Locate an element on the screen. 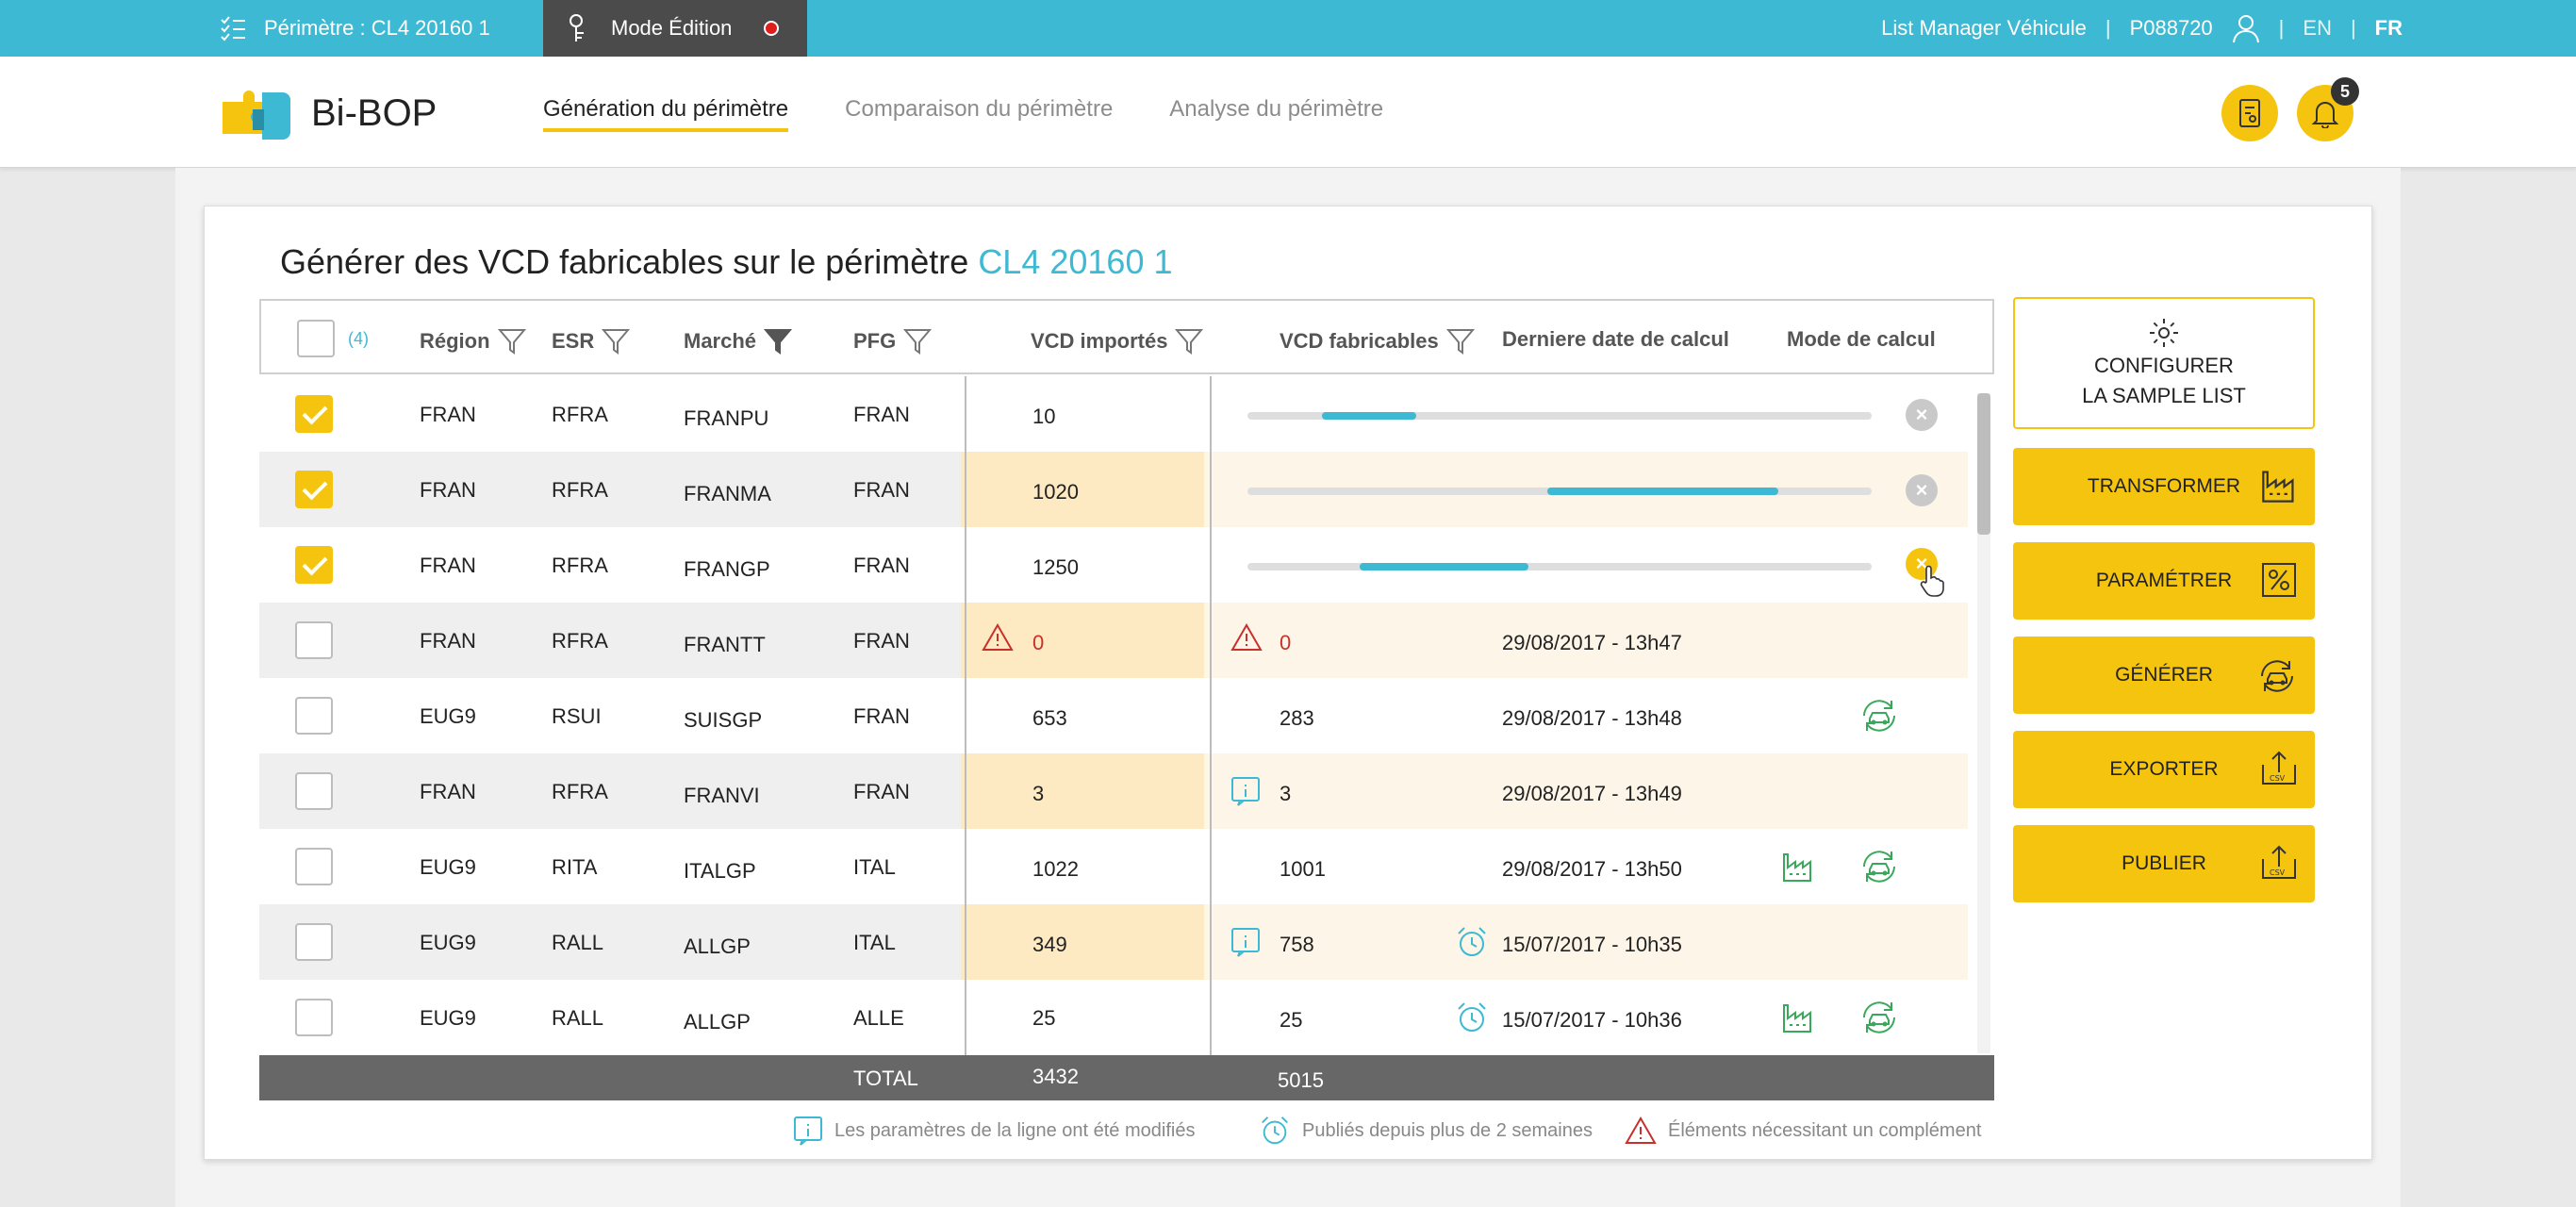  col-mode: Mode de calcul is located at coordinates (1861, 340).